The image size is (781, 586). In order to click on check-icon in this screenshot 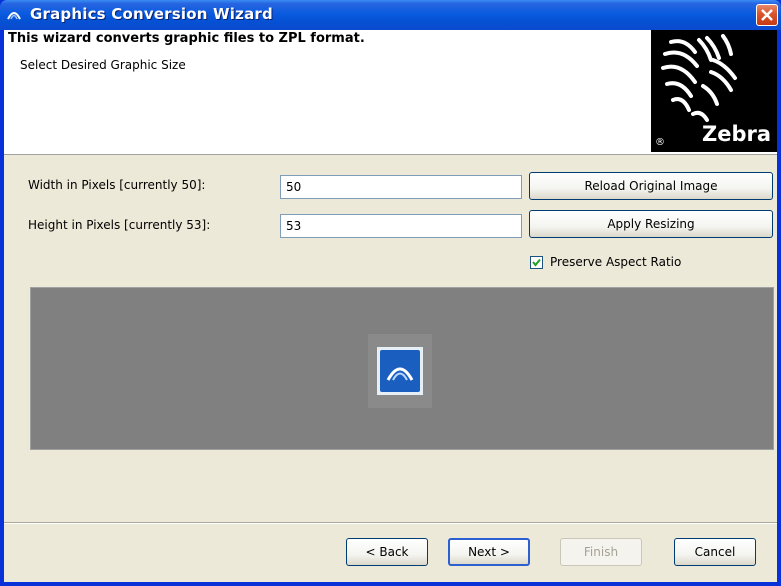, I will do `click(536, 262)`.